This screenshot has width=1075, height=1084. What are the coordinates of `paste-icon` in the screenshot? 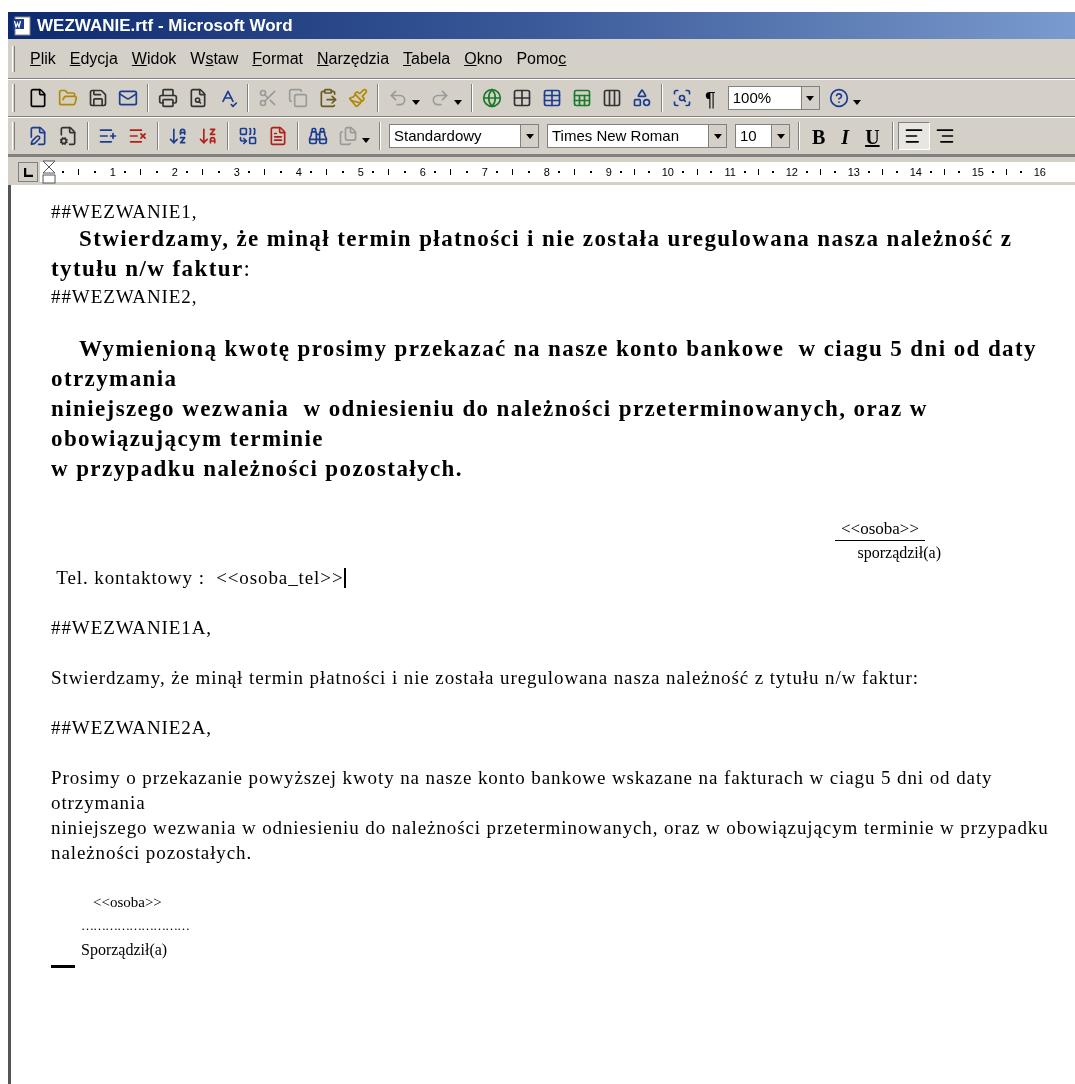 It's located at (328, 98).